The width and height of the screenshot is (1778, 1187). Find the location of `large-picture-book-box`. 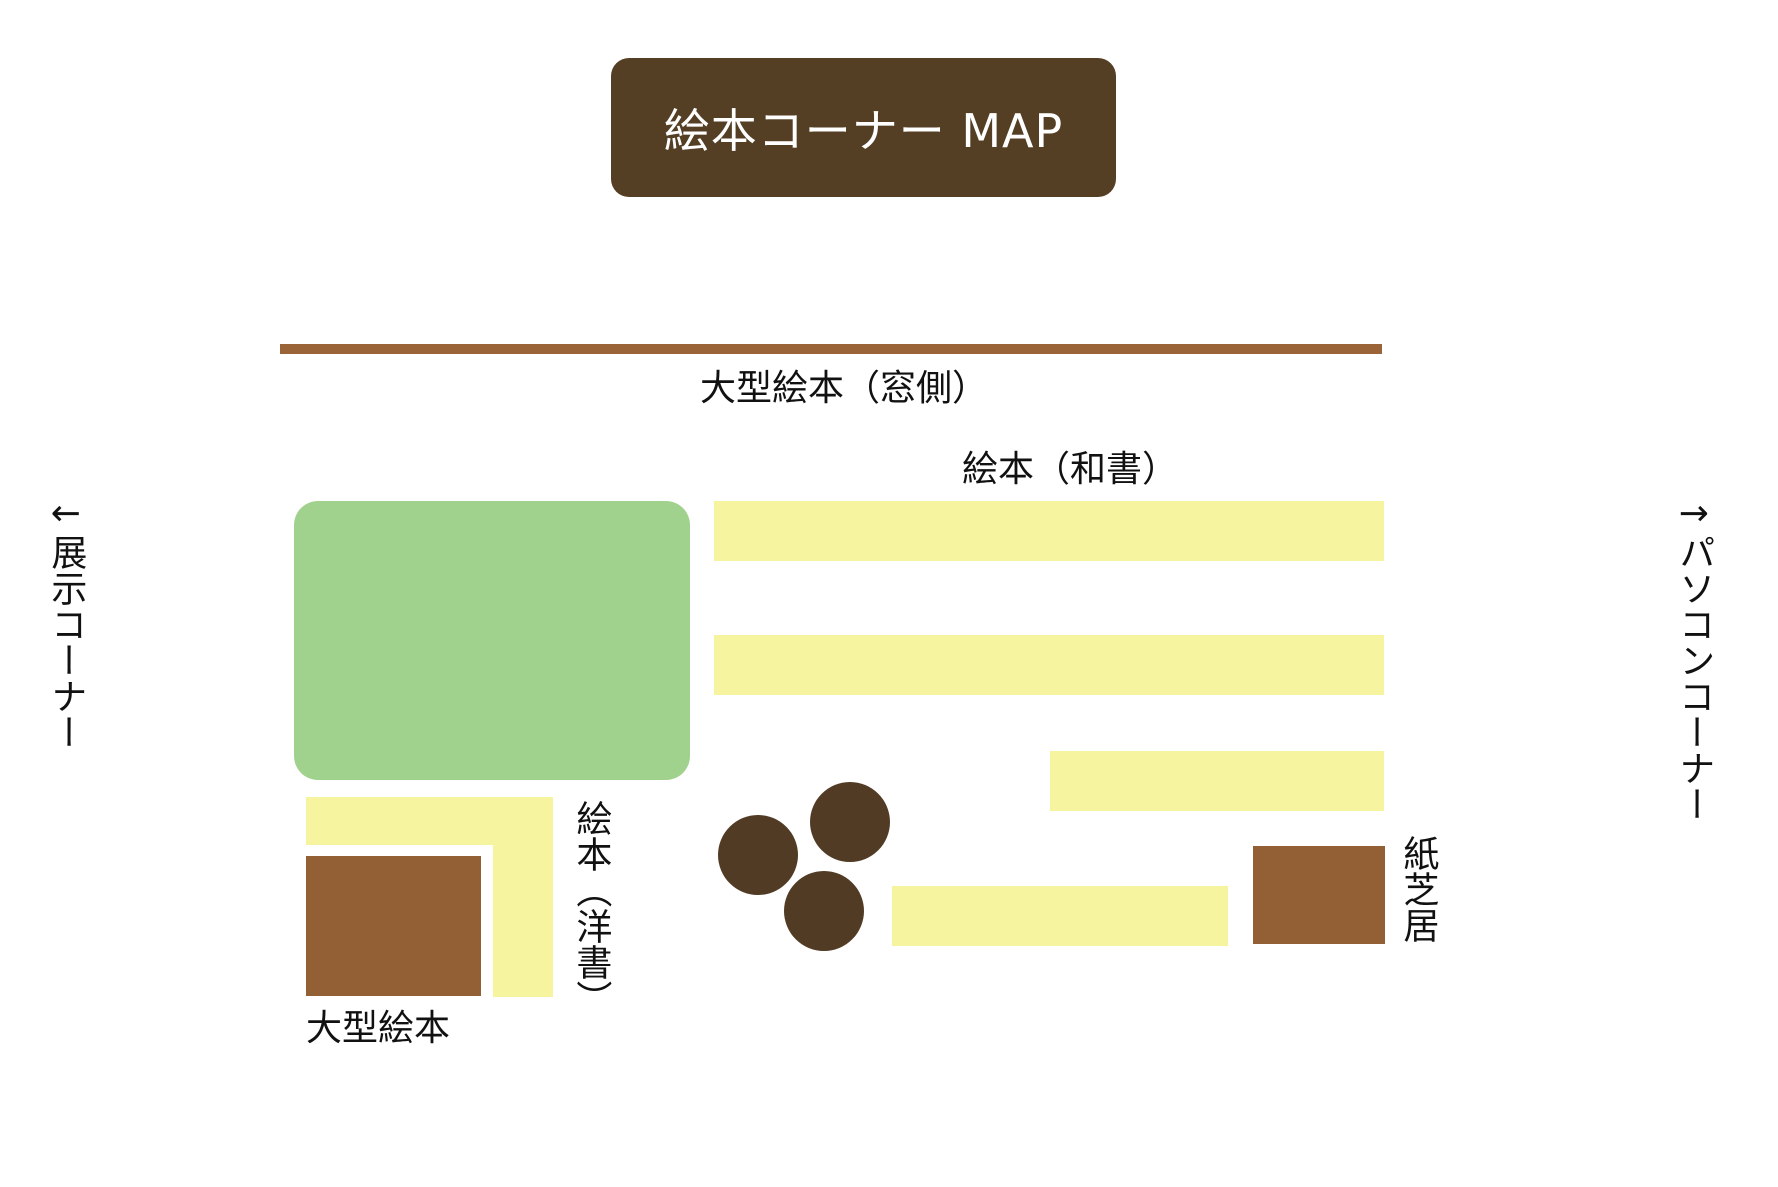

large-picture-book-box is located at coordinates (393, 926).